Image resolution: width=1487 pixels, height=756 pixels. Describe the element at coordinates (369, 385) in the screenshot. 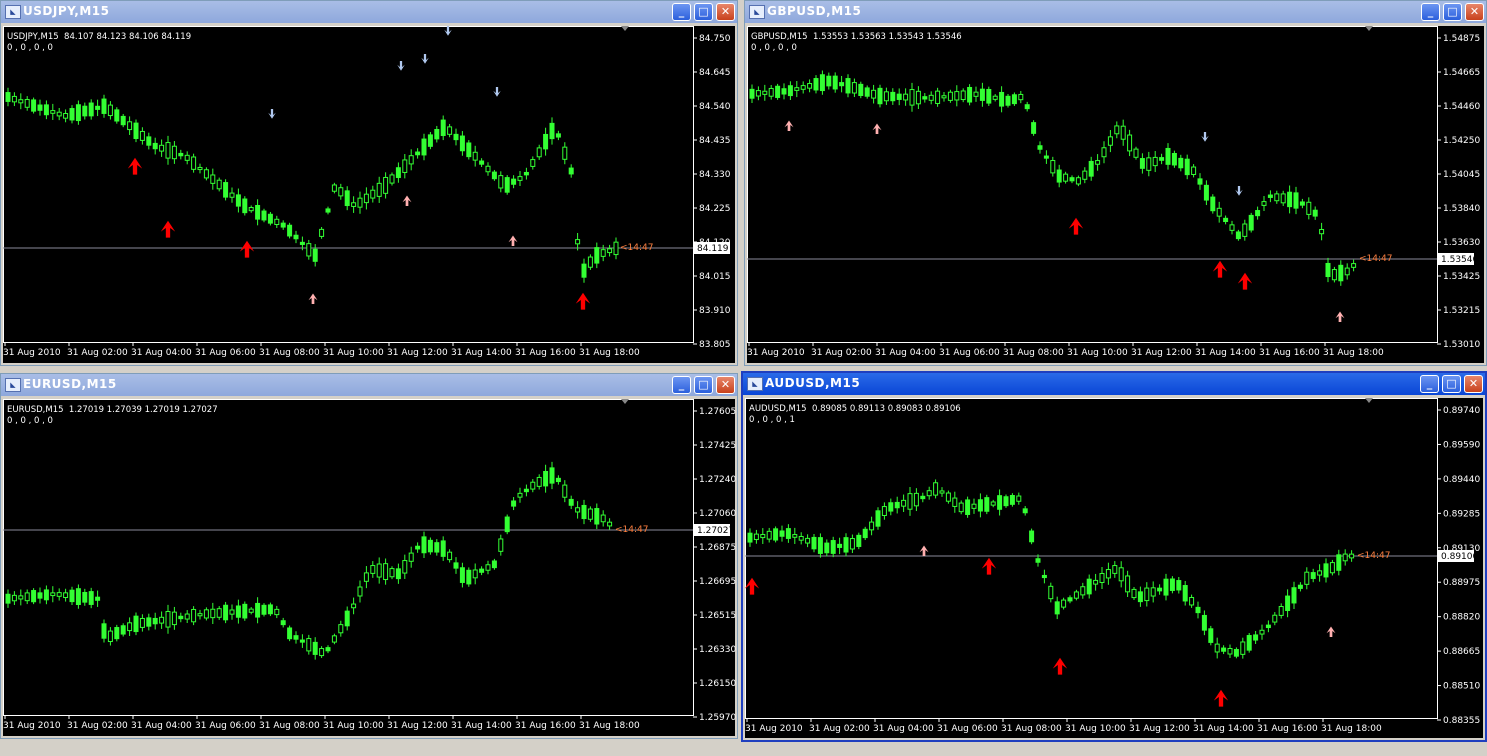

I see `window-titlebar: ◣ EURUSD,M15 _ □ ✕` at that location.